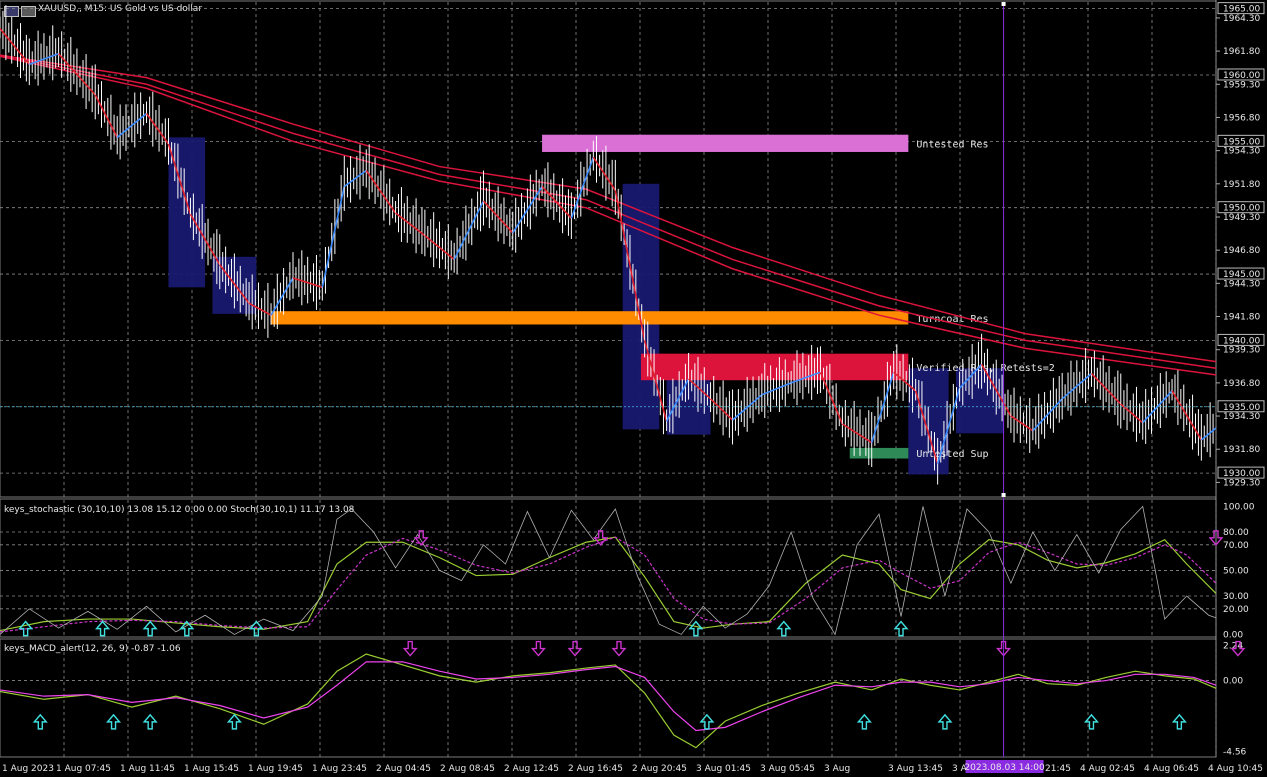 The height and width of the screenshot is (777, 1267). What do you see at coordinates (1236, 546) in the screenshot?
I see `stoch-tick-label: 70.00` at bounding box center [1236, 546].